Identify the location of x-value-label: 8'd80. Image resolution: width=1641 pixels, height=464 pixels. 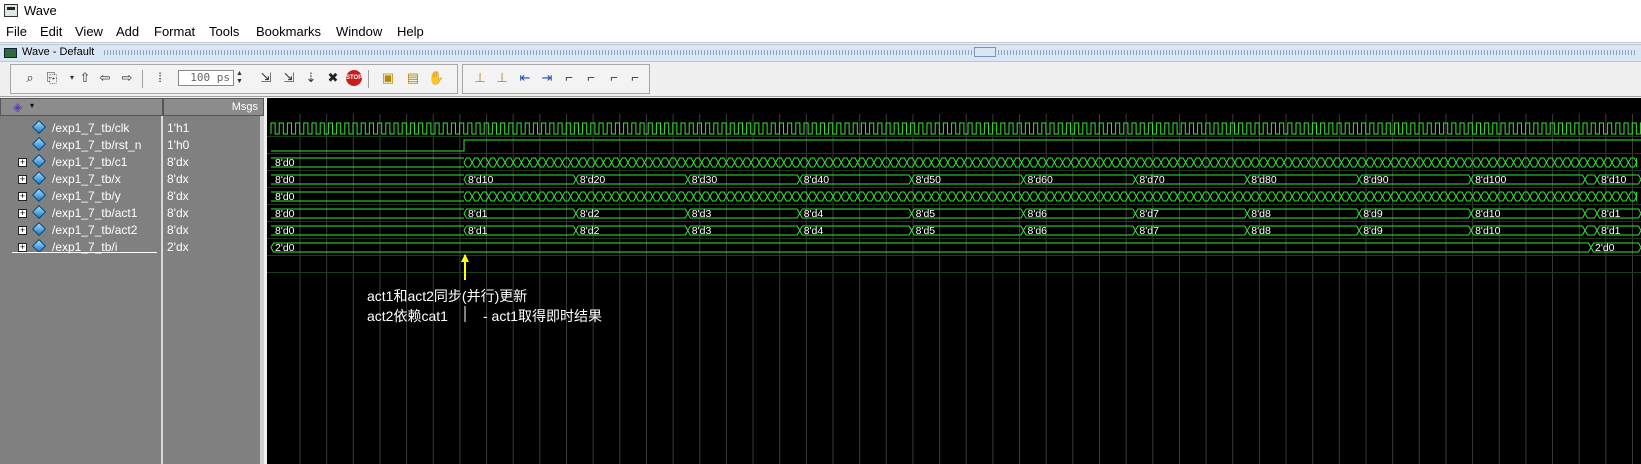
(1264, 180).